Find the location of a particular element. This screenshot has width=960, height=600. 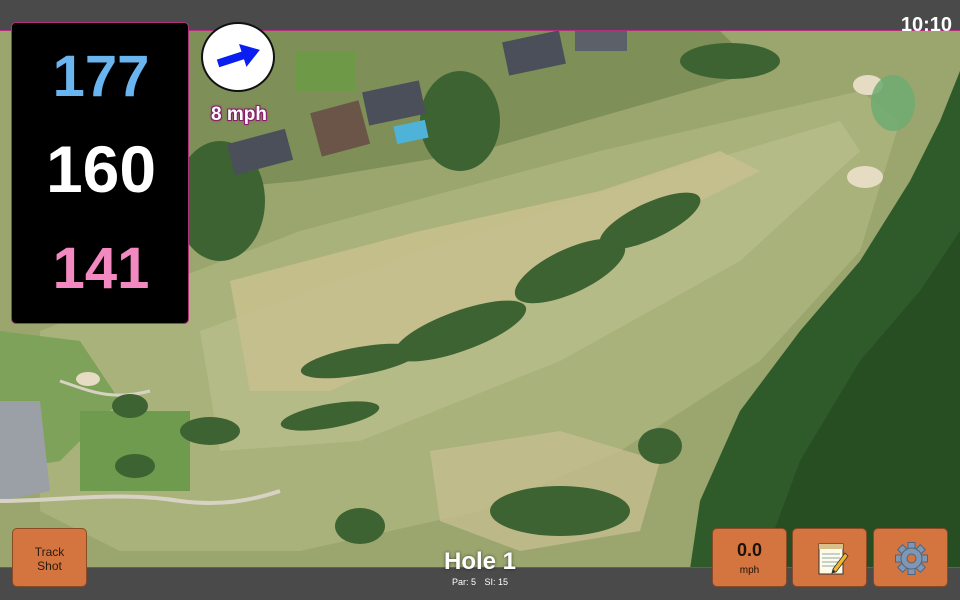

speed-button: 0.0 mph is located at coordinates (749, 557).